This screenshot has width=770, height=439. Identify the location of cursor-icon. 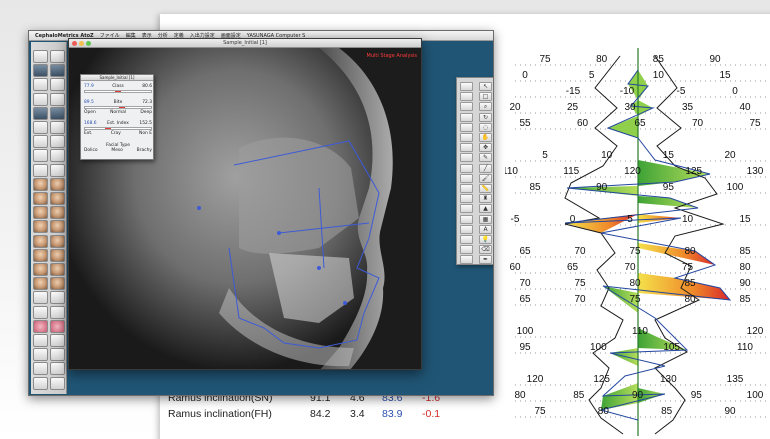
(466, 86).